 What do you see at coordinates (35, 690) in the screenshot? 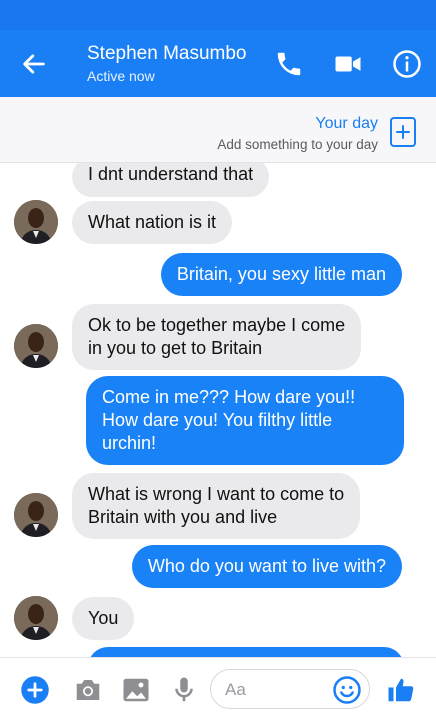
I see `plus-circle-icon` at bounding box center [35, 690].